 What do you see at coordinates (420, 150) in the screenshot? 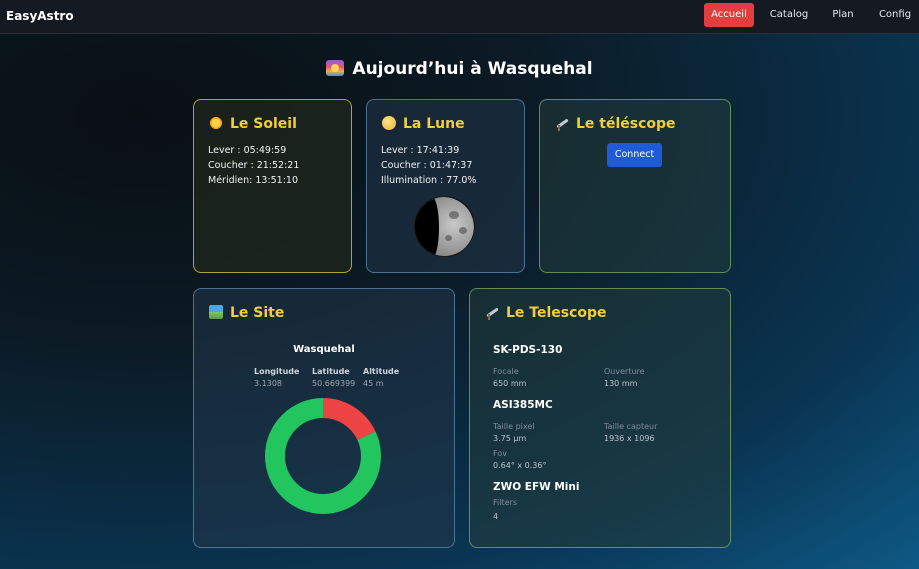
I see `moon-rise: Lever : 17:41:39` at bounding box center [420, 150].